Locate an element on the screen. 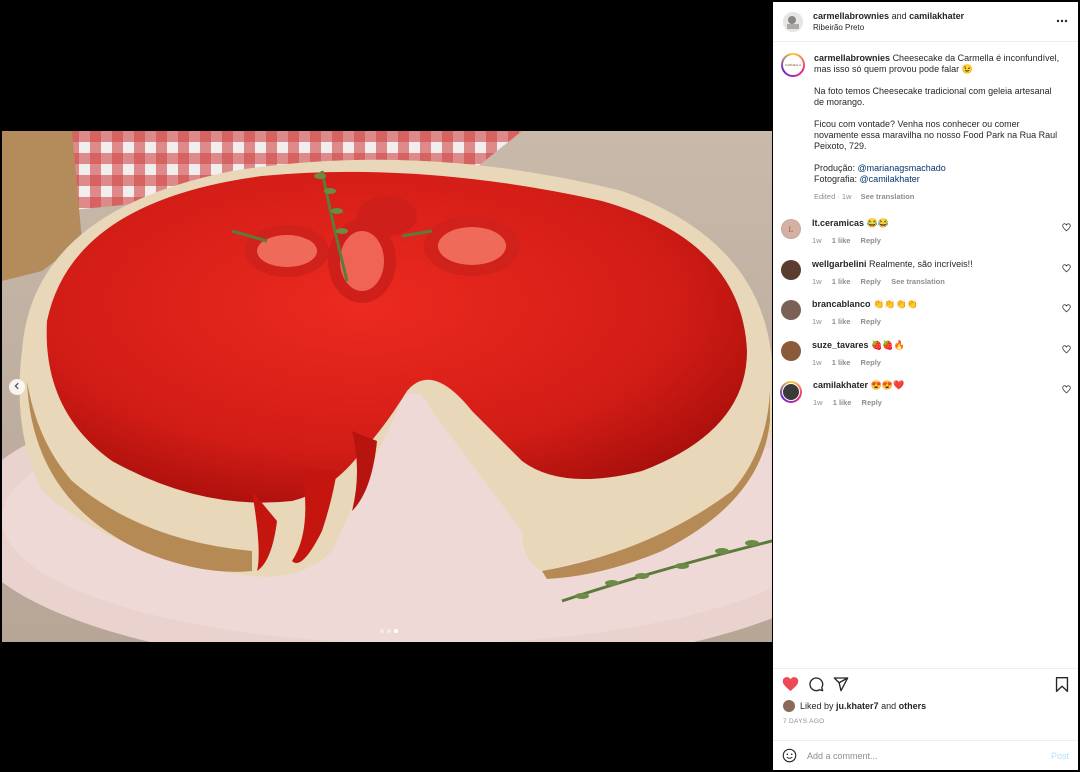 This screenshot has height=772, width=1080. liked-by-others: others is located at coordinates (913, 706).